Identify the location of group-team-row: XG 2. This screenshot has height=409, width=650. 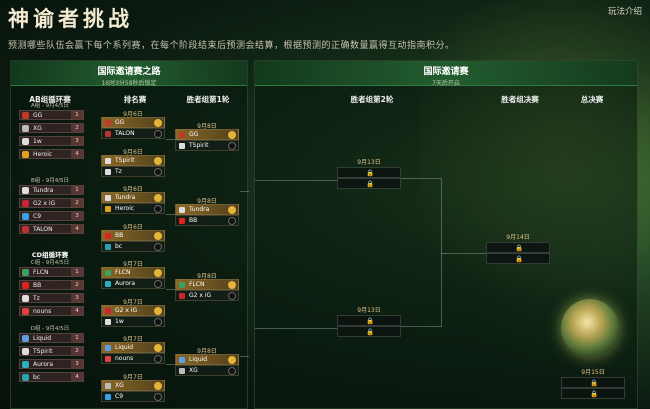
(51, 128).